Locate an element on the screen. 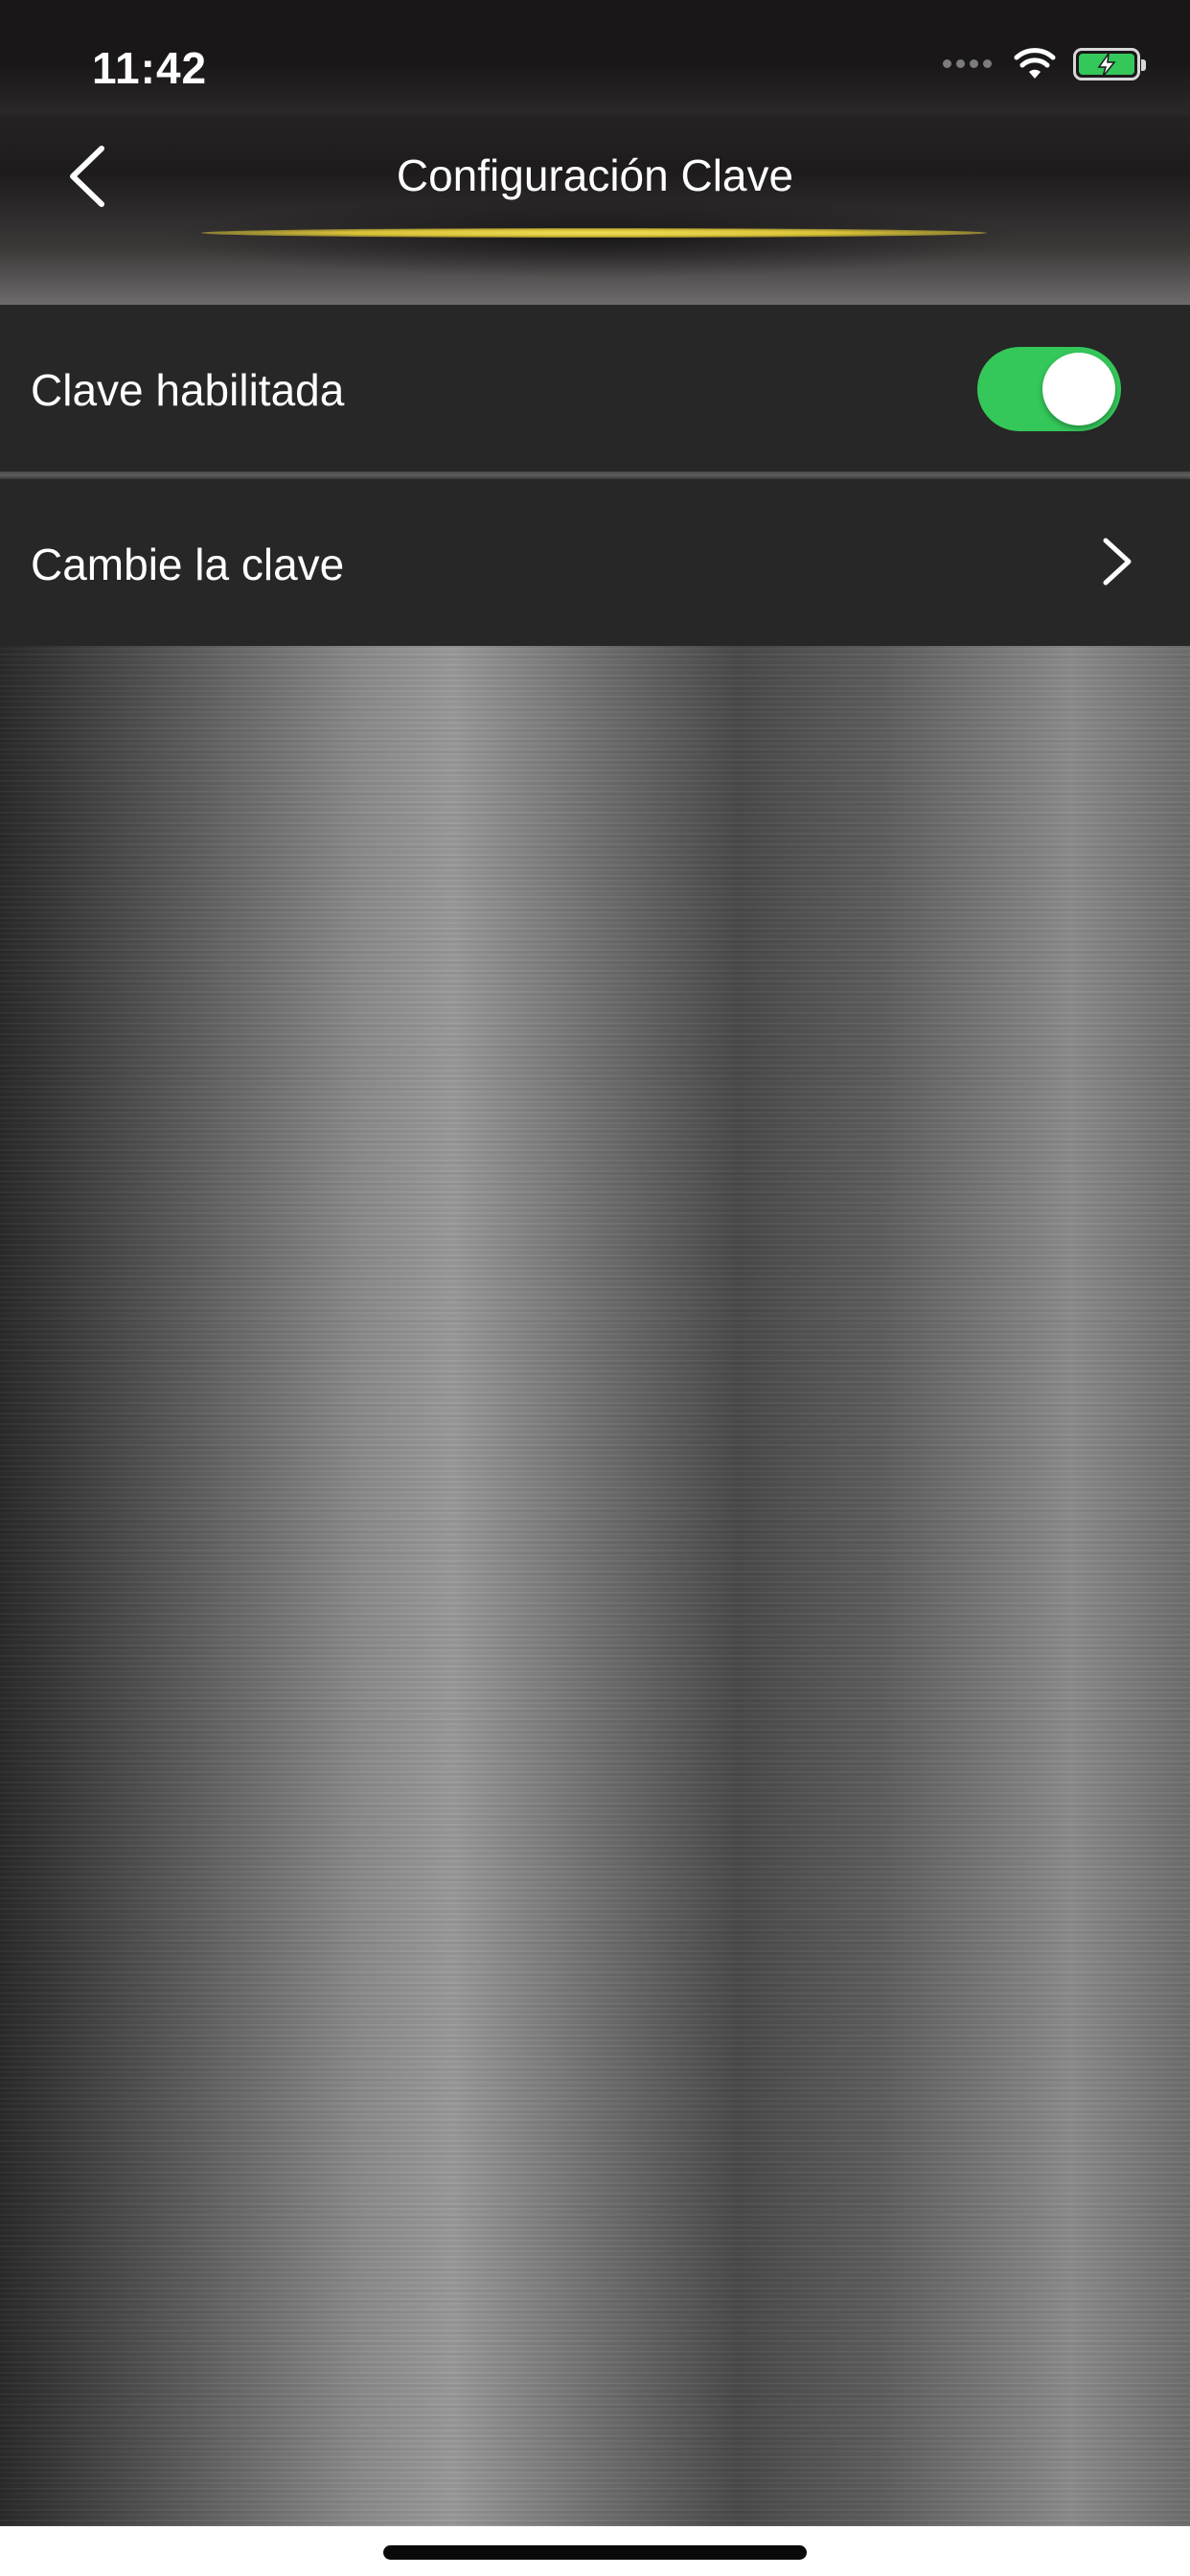 This screenshot has height=2576, width=1190. wifi-icon is located at coordinates (1035, 63).